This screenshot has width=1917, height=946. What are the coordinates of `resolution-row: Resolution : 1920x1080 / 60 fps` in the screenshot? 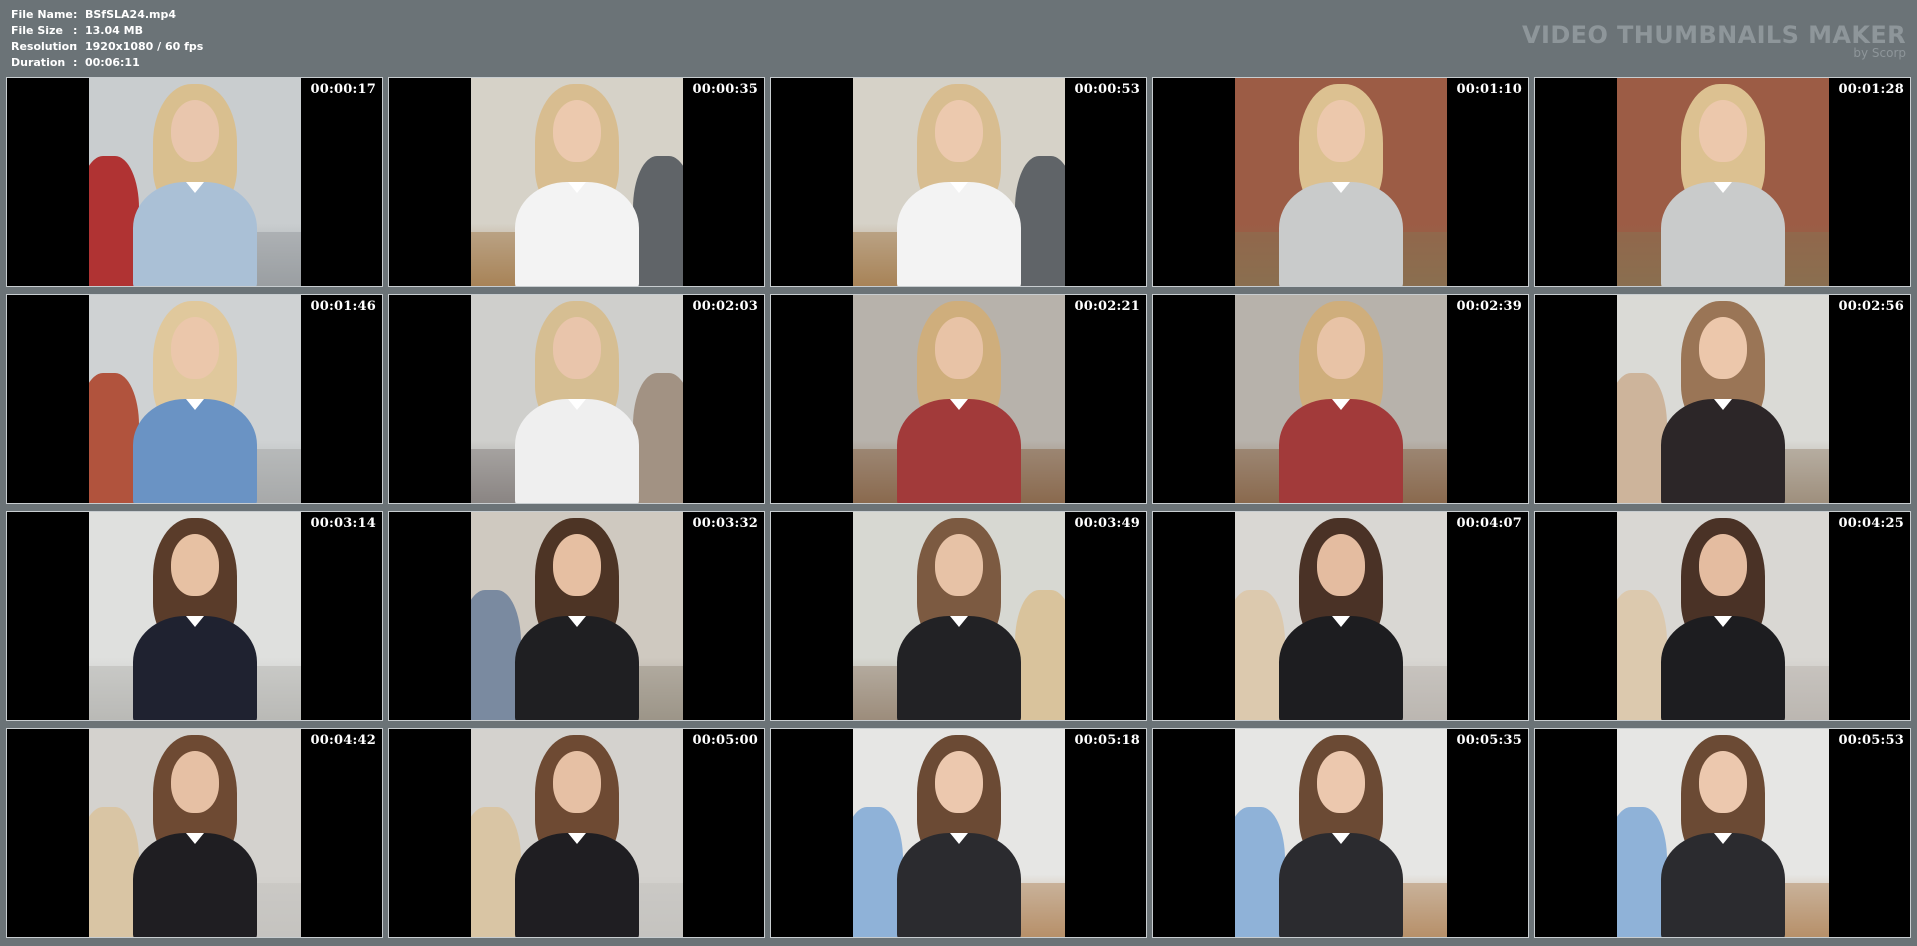 It's located at (107, 47).